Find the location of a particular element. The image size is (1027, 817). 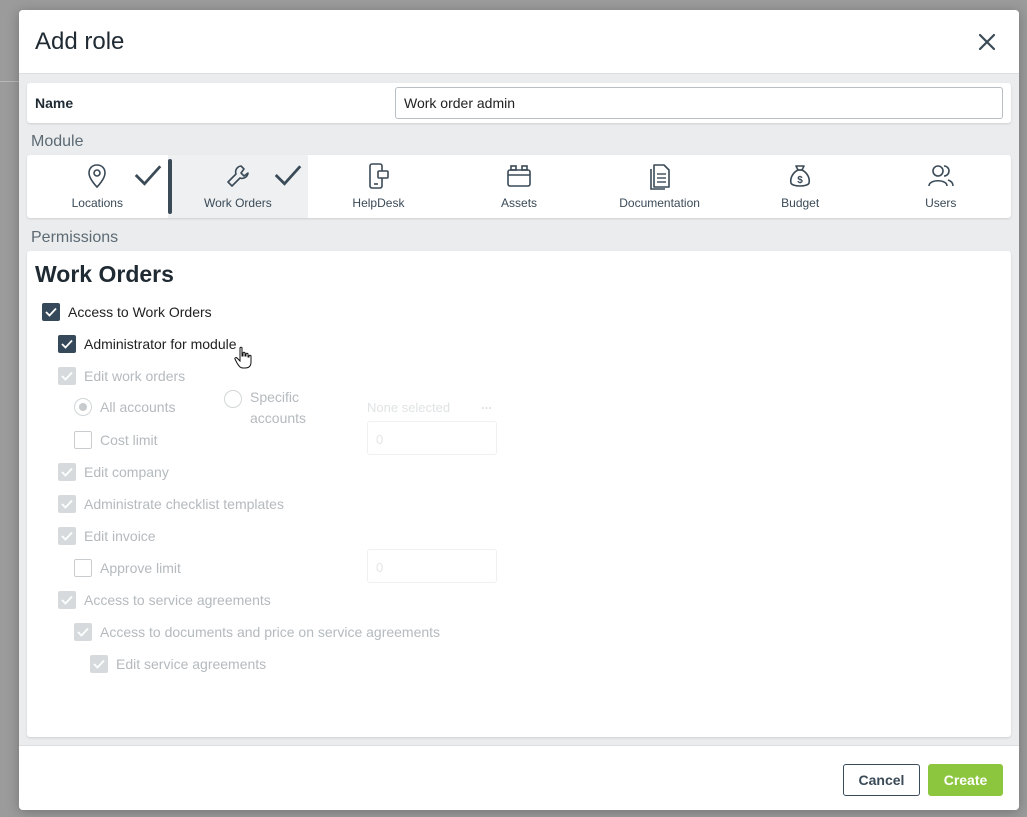

edit-invoice-checkbox is located at coordinates (67, 536).